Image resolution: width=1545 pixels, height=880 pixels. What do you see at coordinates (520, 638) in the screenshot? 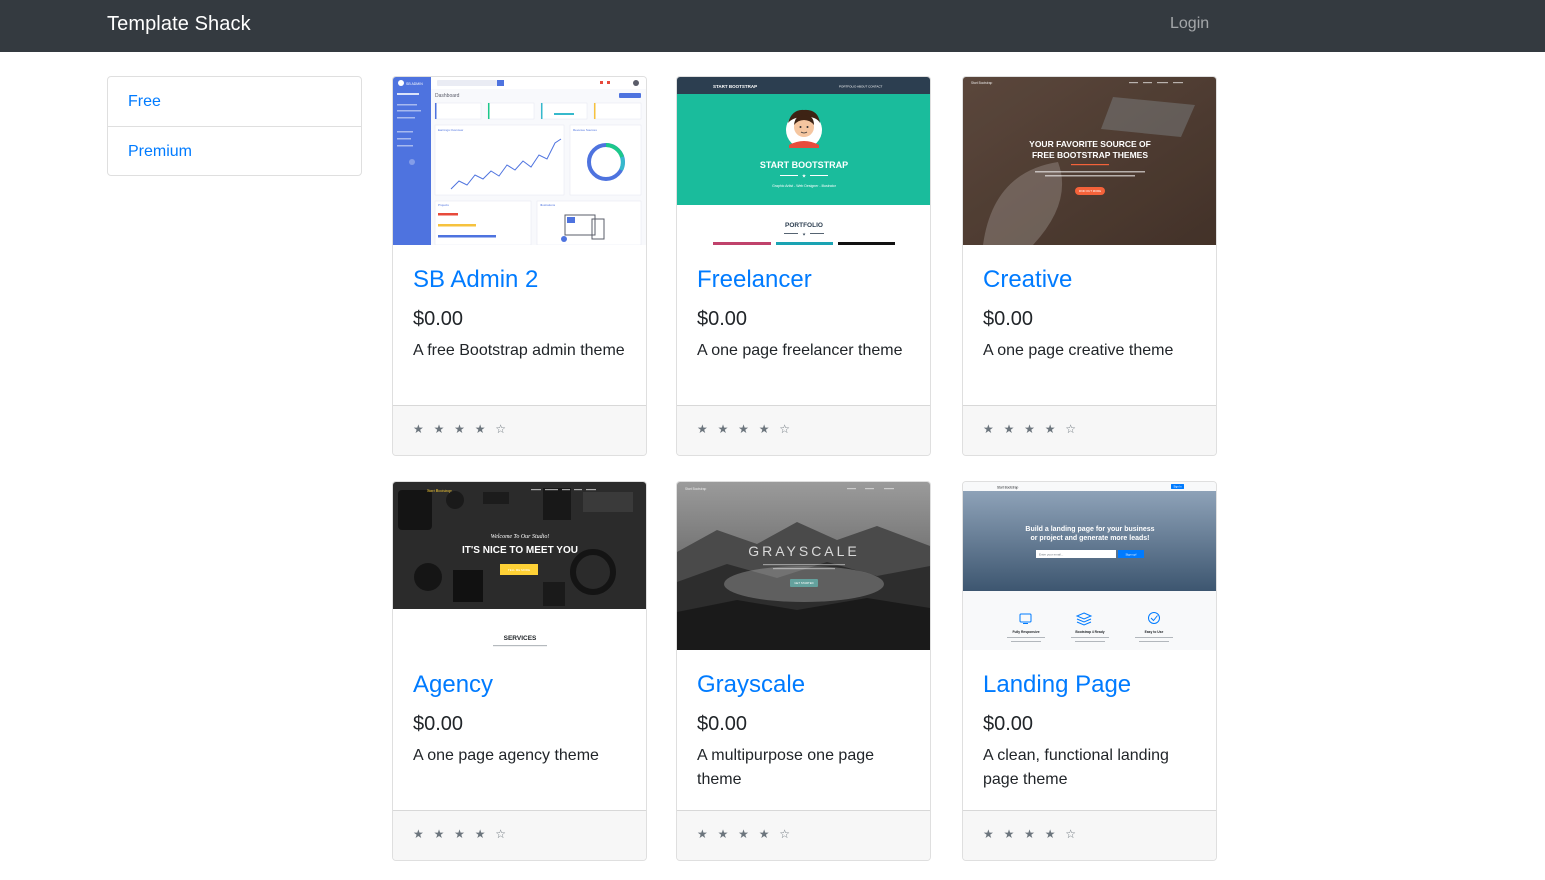
I see `agency-section-title: SERVICES` at bounding box center [520, 638].